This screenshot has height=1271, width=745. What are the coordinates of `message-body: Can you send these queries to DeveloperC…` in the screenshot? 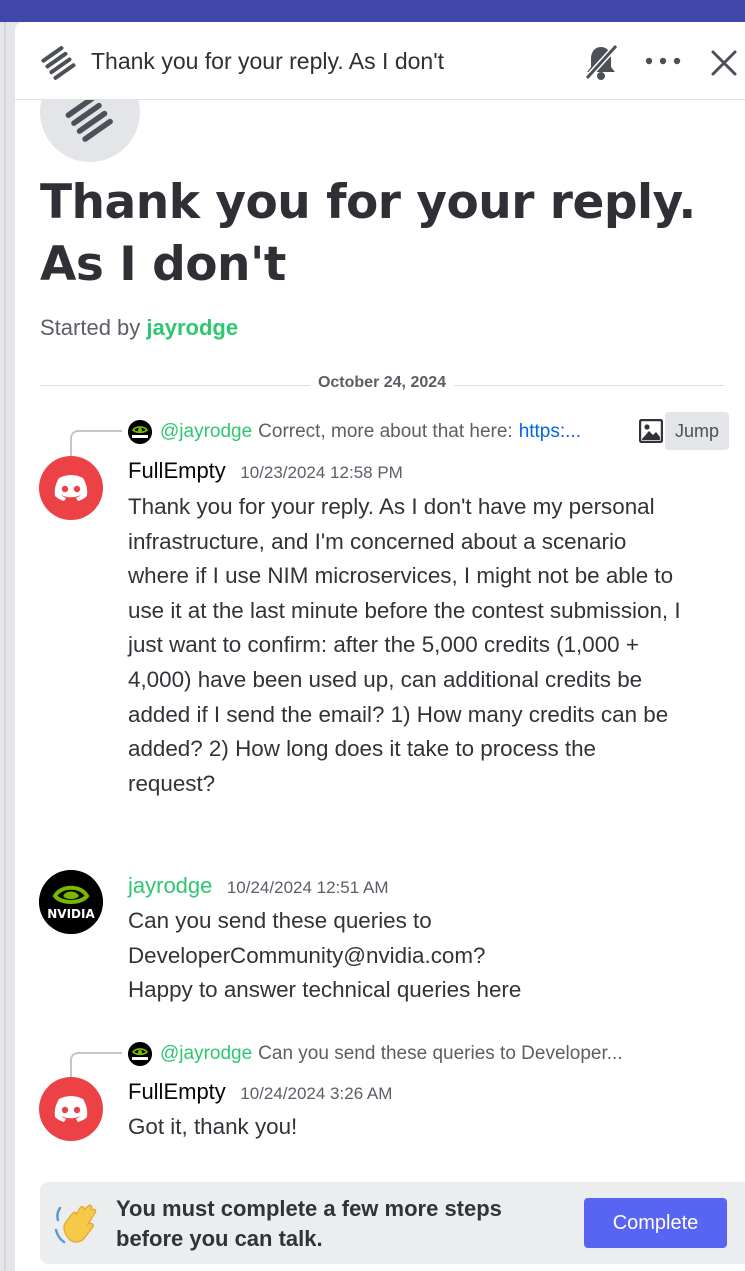 It's located at (408, 956).